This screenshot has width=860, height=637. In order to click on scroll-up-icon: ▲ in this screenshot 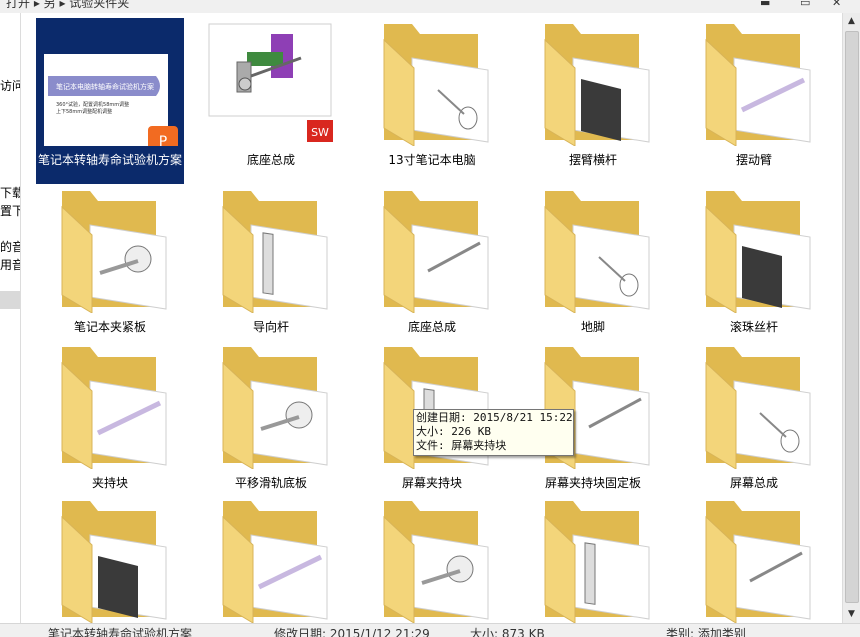, I will do `click(851, 21)`.